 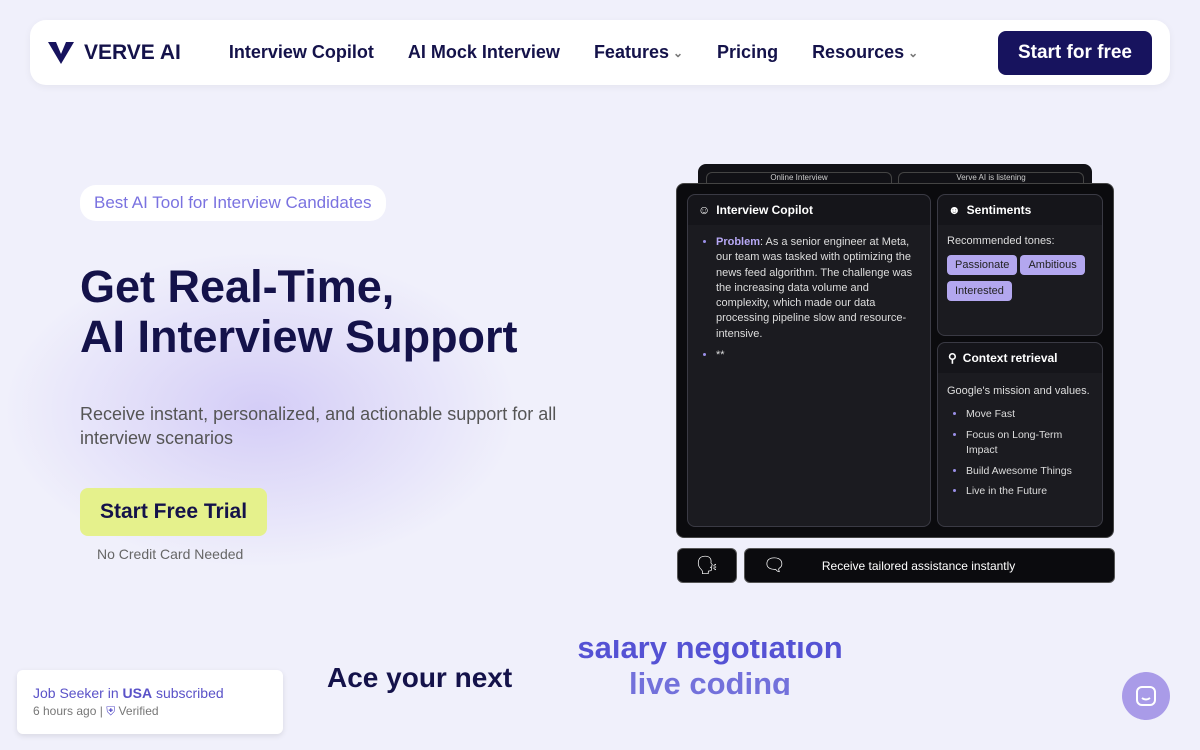 What do you see at coordinates (952, 358) in the screenshot?
I see `search-icon: ⚲` at bounding box center [952, 358].